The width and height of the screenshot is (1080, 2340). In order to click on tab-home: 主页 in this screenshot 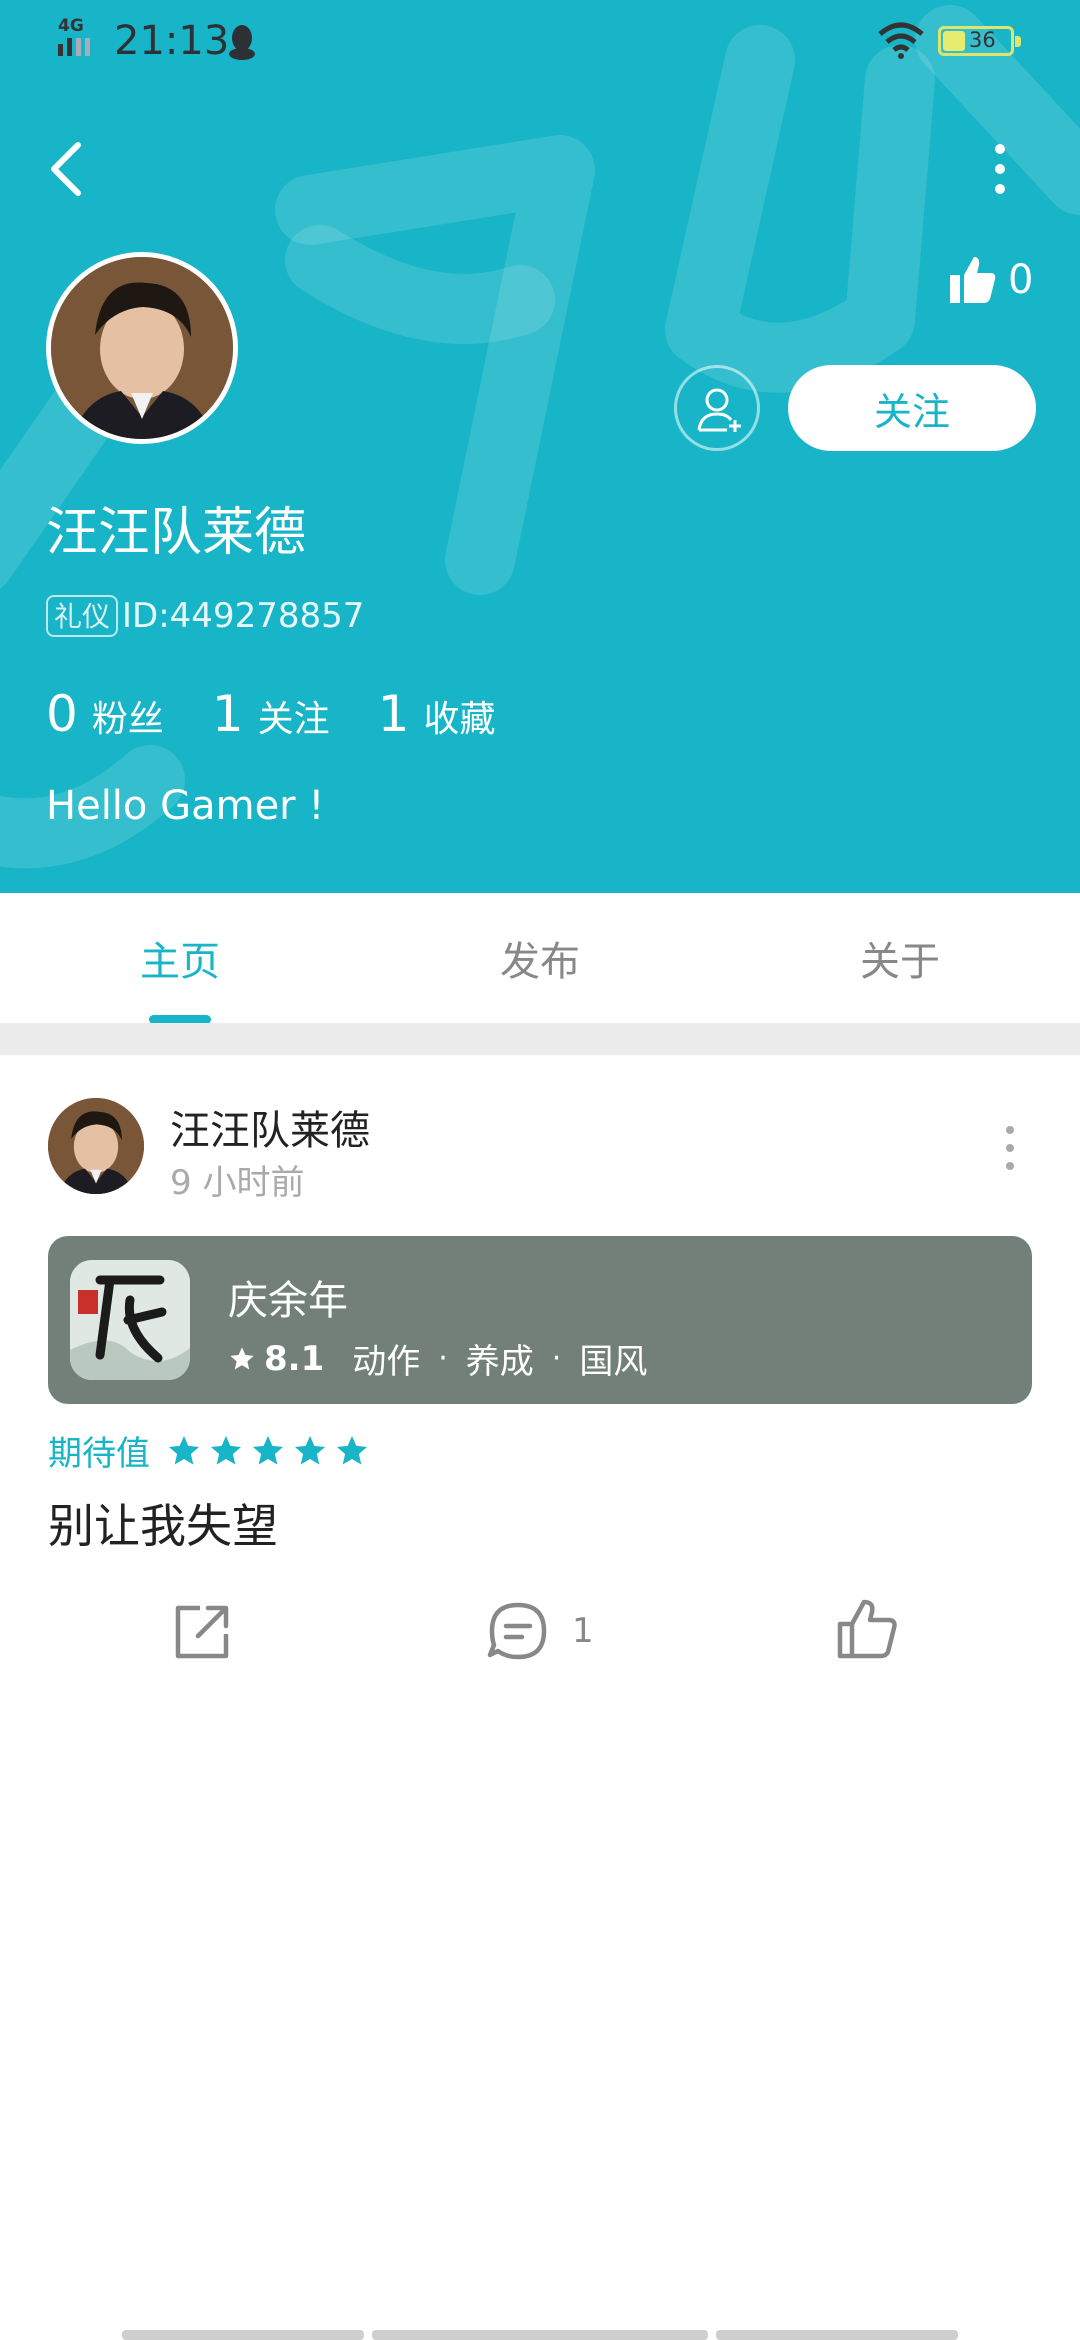, I will do `click(180, 958)`.